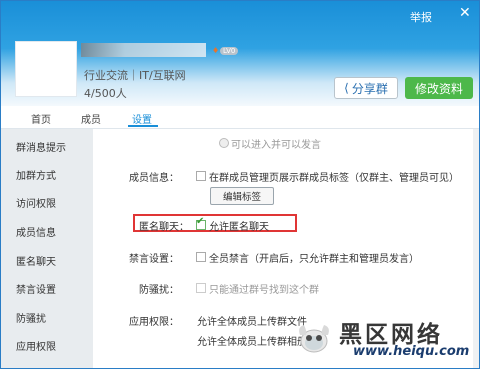 This screenshot has height=369, width=480. What do you see at coordinates (159, 290) in the screenshot?
I see `anti-harassment-label: 防骚扰：` at bounding box center [159, 290].